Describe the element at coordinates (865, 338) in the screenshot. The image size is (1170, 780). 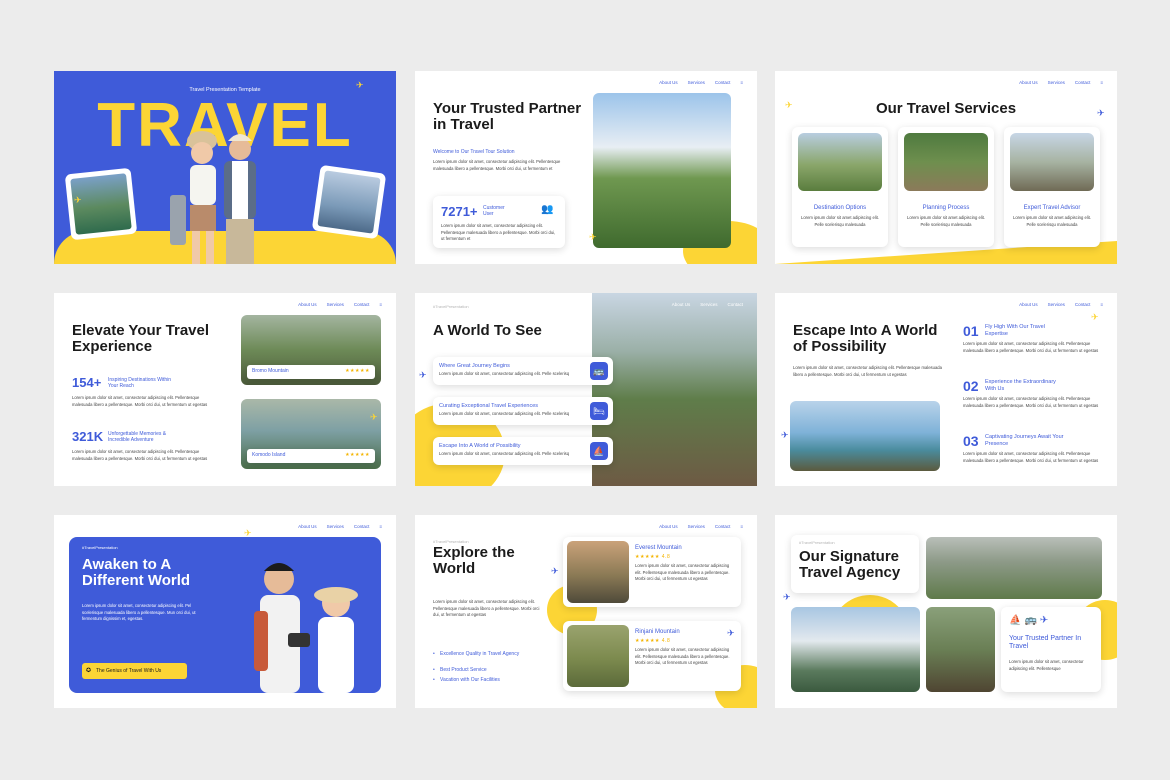
I see `slide-title: Escape Into A World of Possibility` at that location.